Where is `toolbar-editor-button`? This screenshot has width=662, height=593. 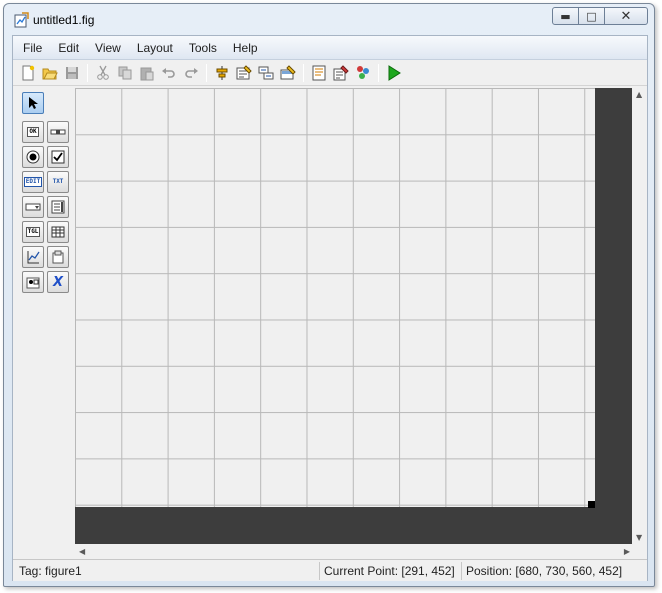
toolbar-editor-button is located at coordinates (287, 73).